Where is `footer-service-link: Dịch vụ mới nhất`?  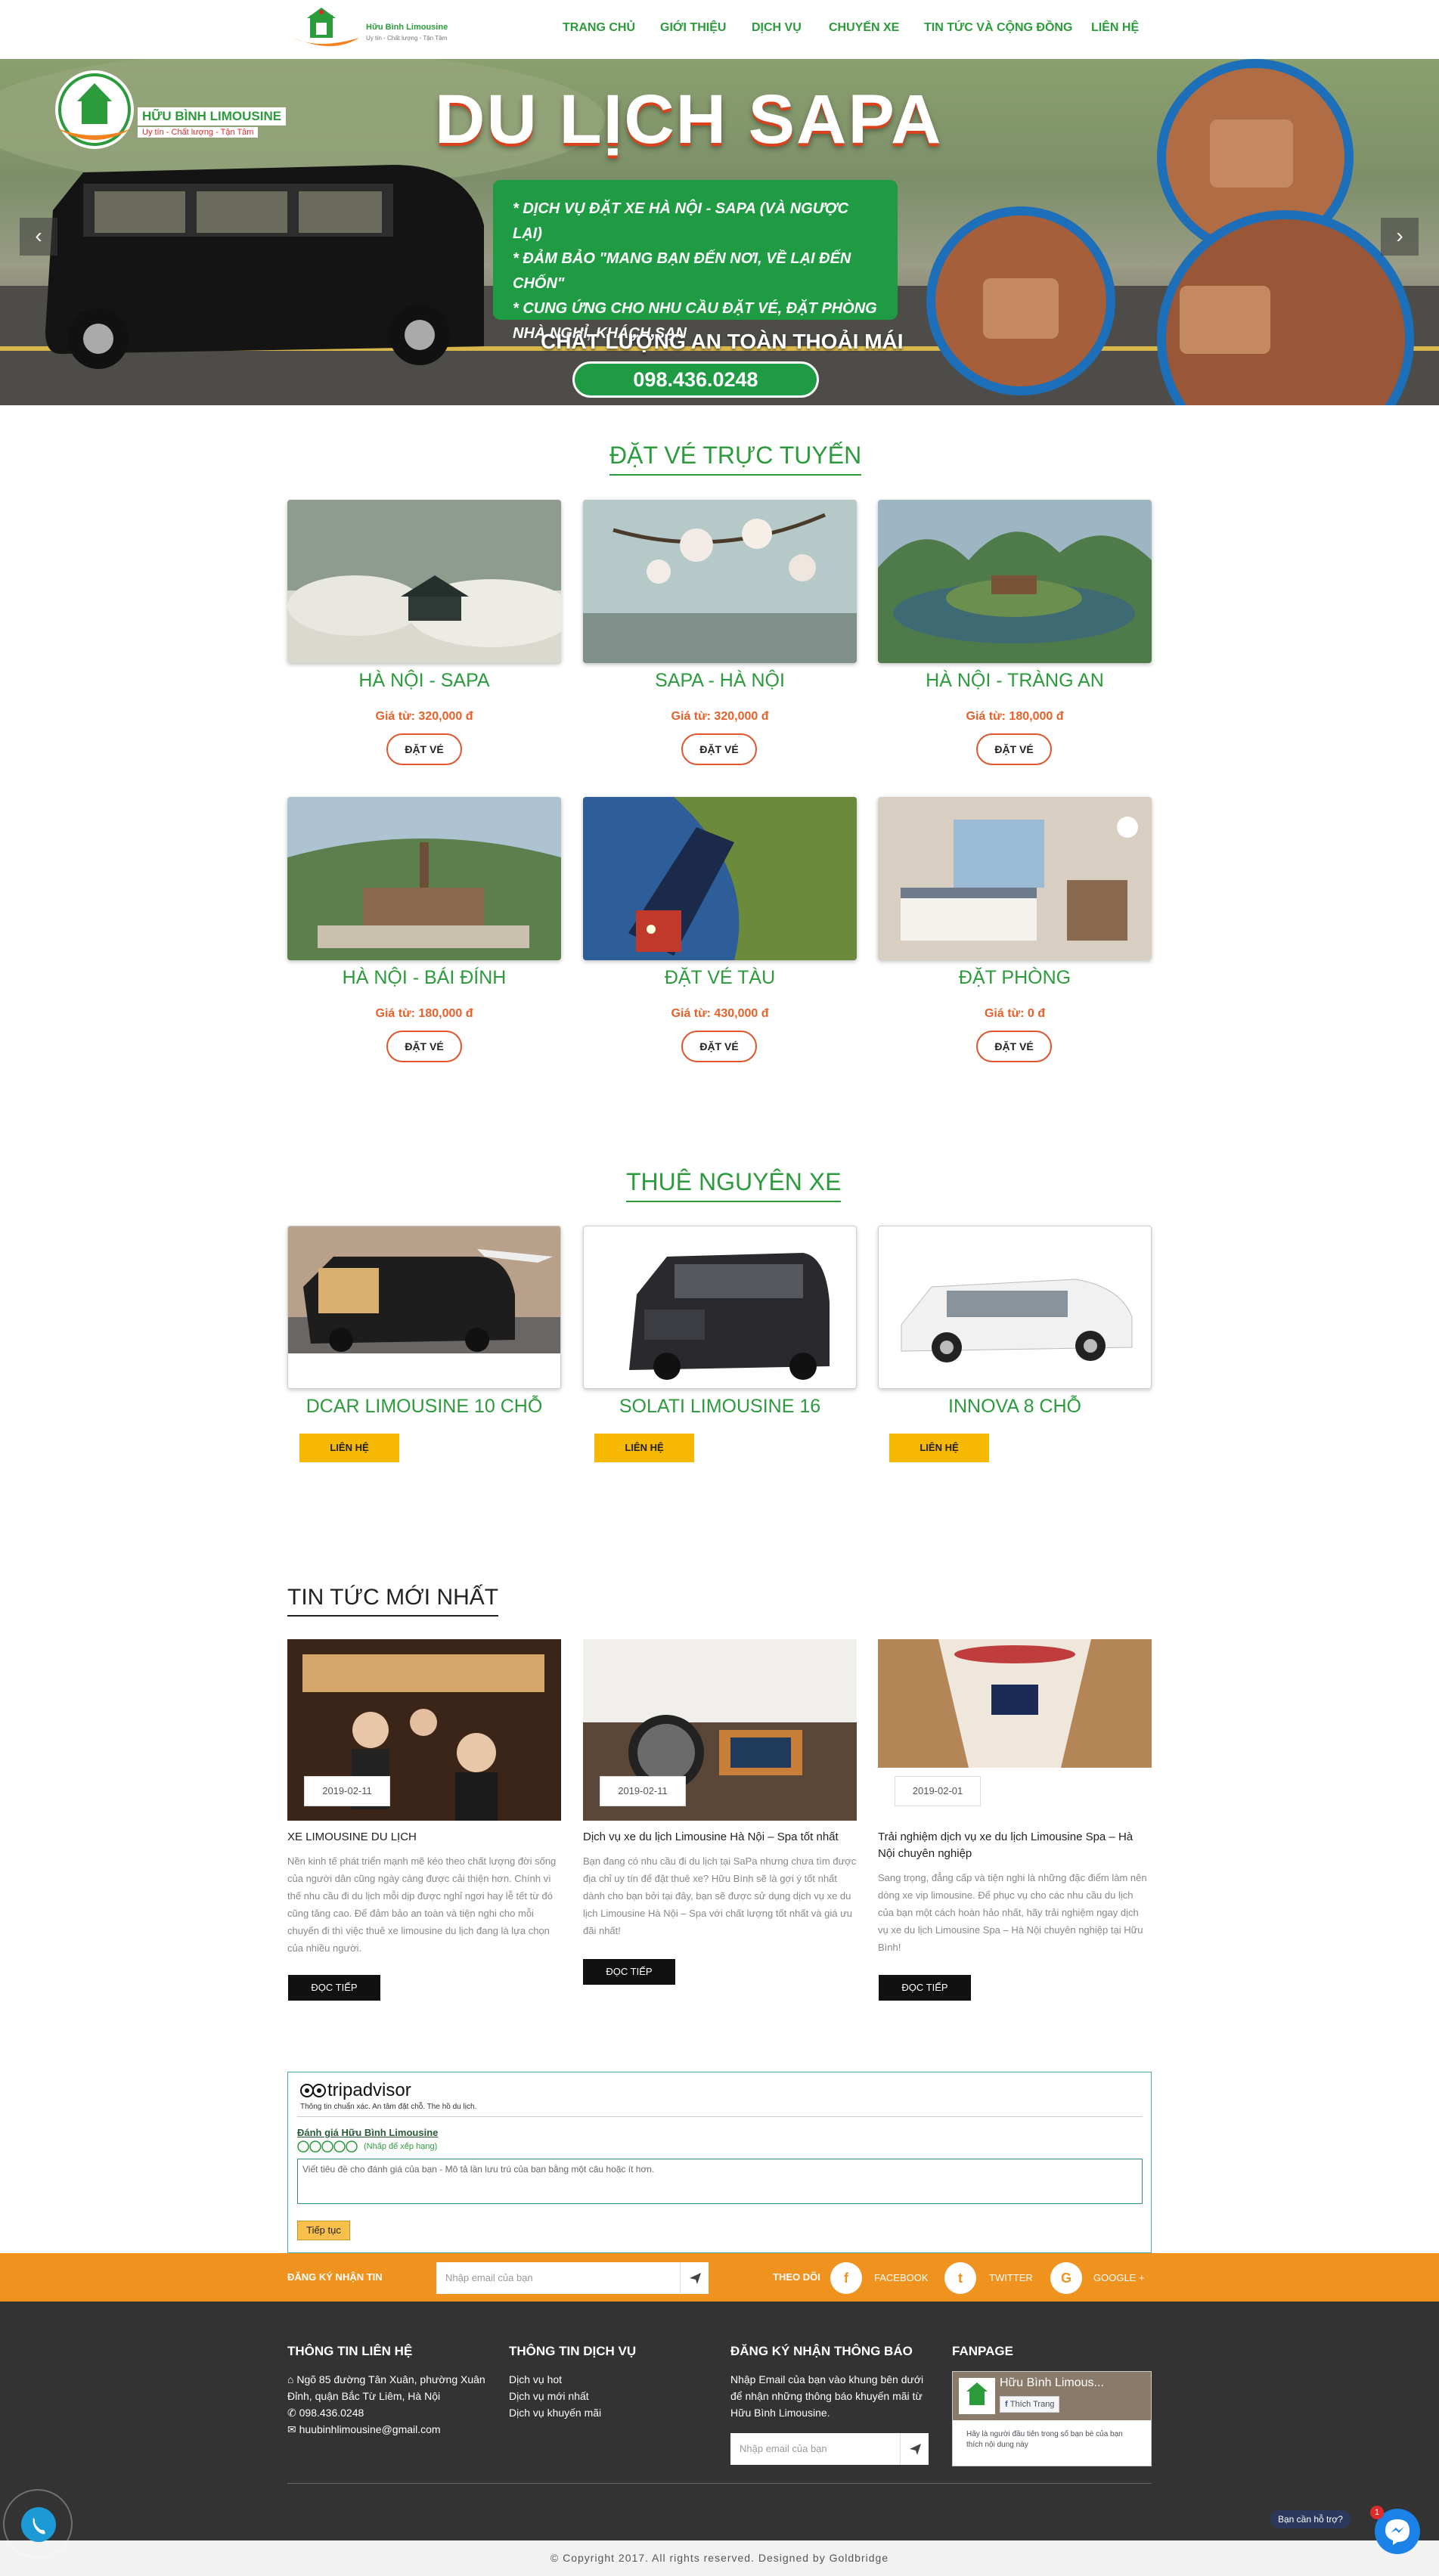 footer-service-link: Dịch vụ mới nhất is located at coordinates (549, 2396).